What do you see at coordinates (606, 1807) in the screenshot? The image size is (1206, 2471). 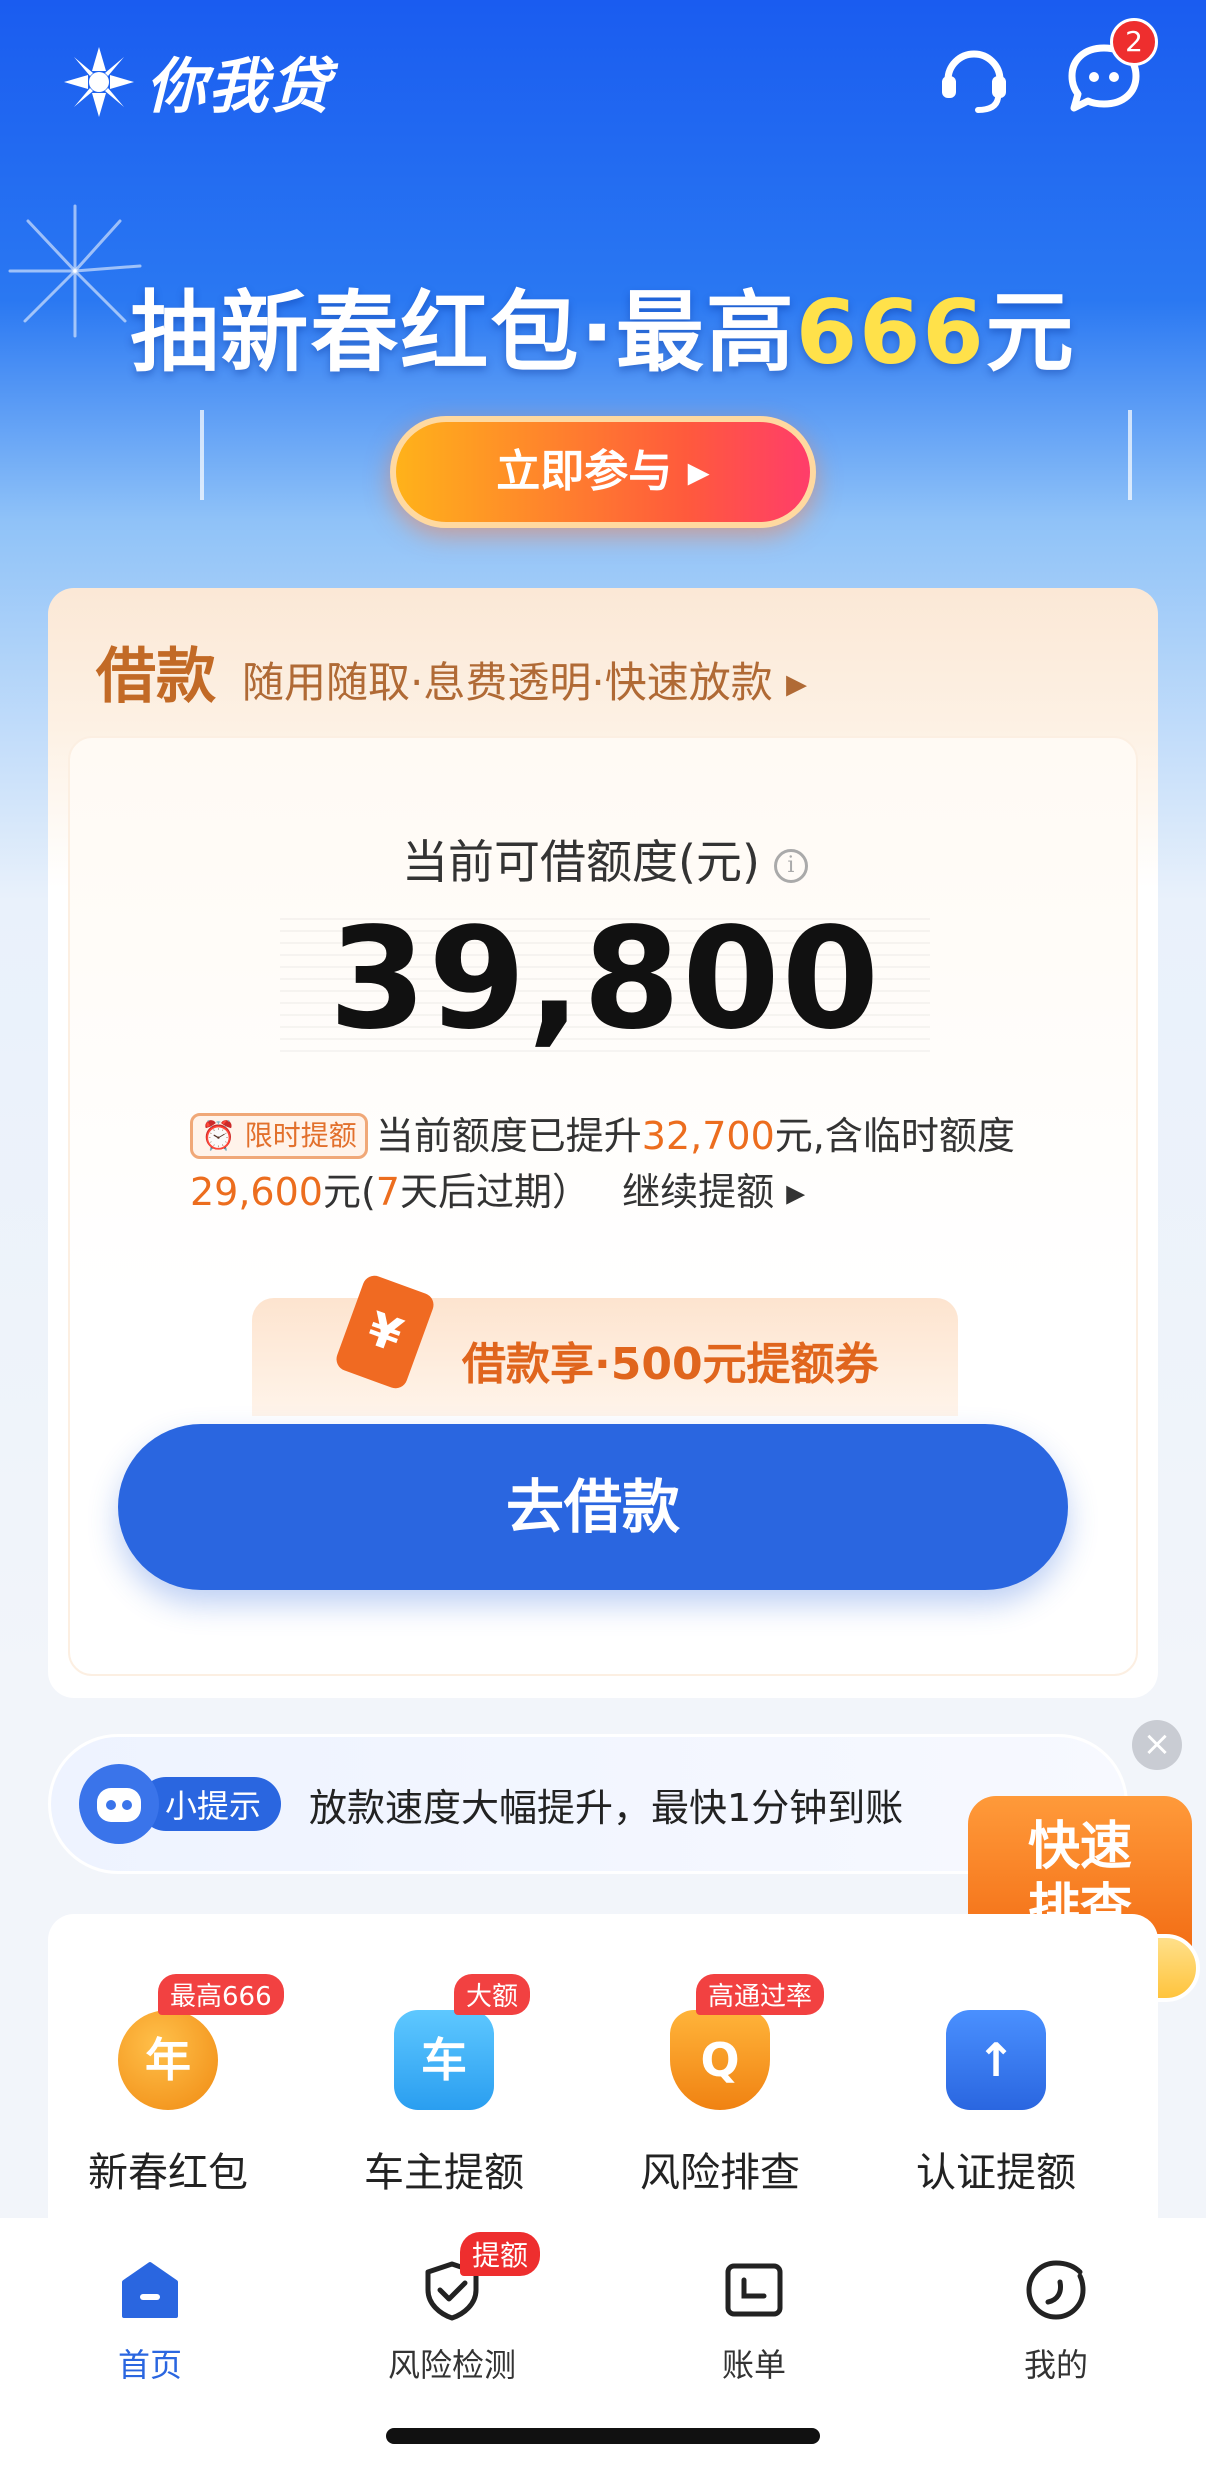 I see `tip-text: 放款速度大幅提升，最快1分钟到账` at bounding box center [606, 1807].